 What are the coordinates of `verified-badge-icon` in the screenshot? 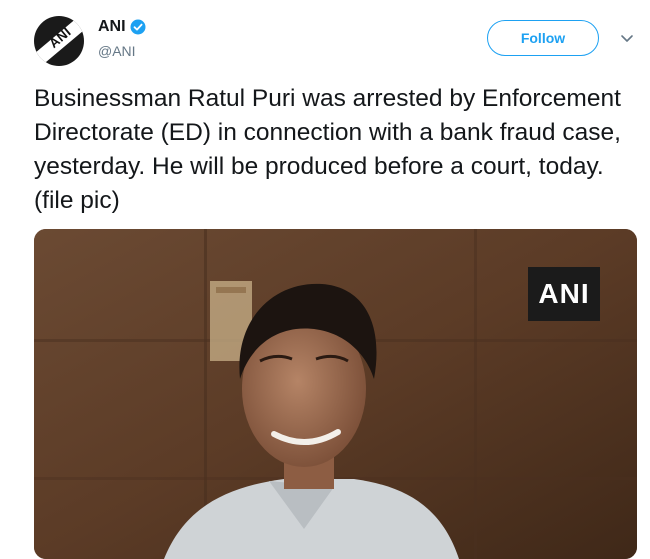 It's located at (138, 27).